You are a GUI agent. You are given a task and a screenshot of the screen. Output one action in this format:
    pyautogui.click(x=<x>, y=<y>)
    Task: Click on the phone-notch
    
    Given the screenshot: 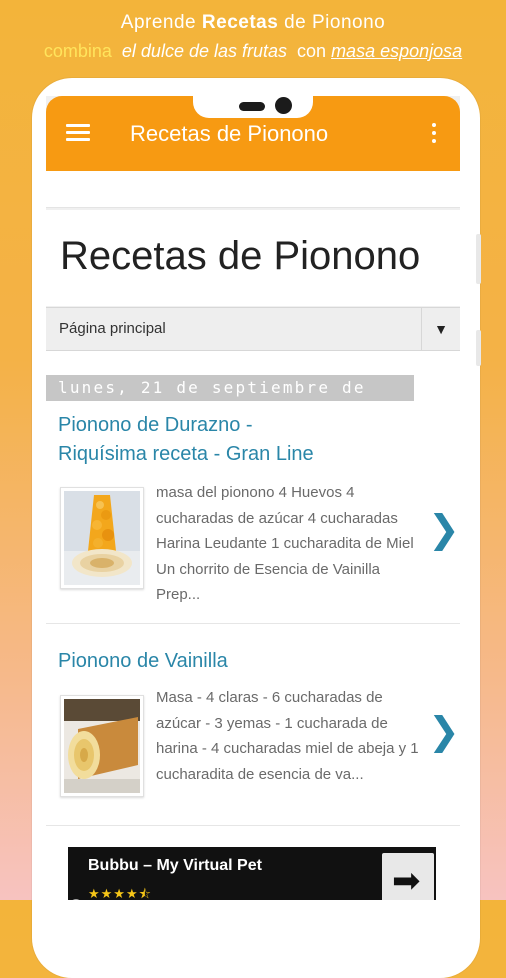 What is the action you would take?
    pyautogui.click(x=253, y=107)
    